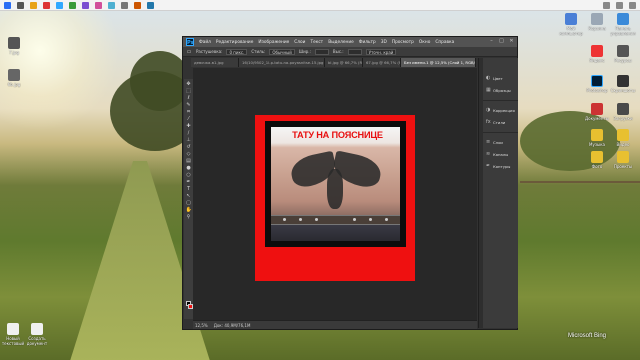  I want to click on document-file-icon, so click(37, 329).